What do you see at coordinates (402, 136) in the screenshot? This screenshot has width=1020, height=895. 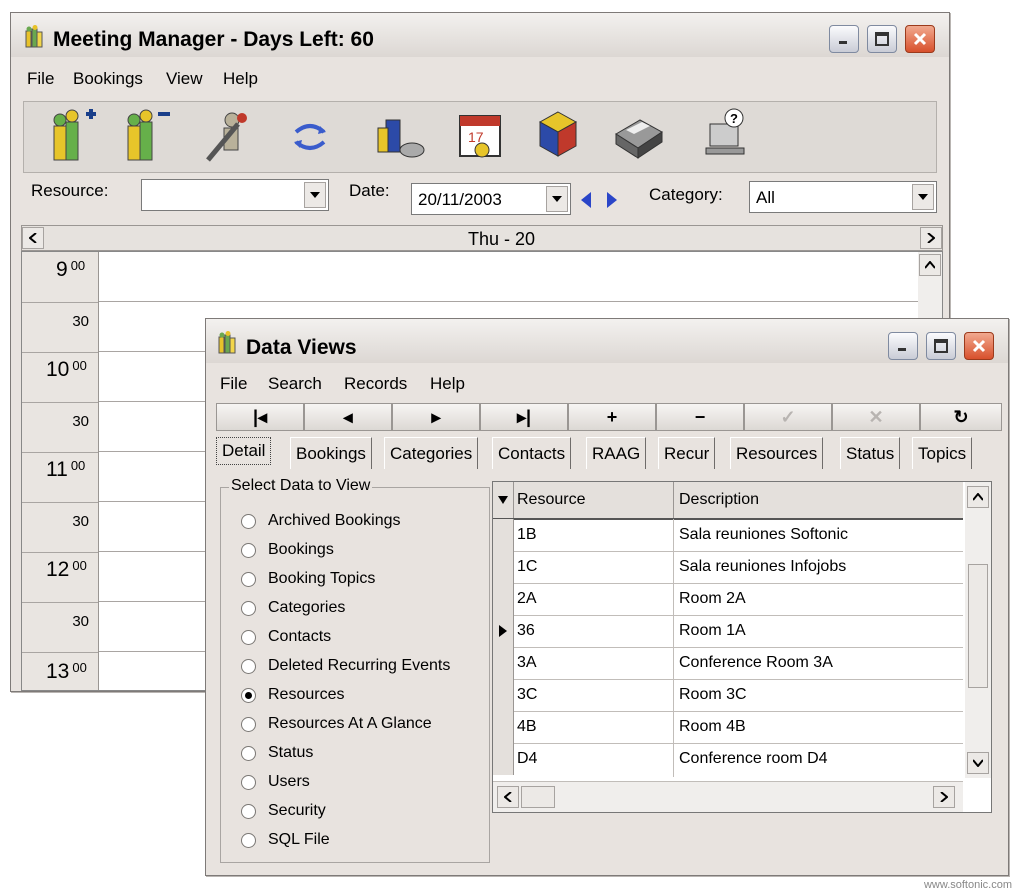 I see `resources-button` at bounding box center [402, 136].